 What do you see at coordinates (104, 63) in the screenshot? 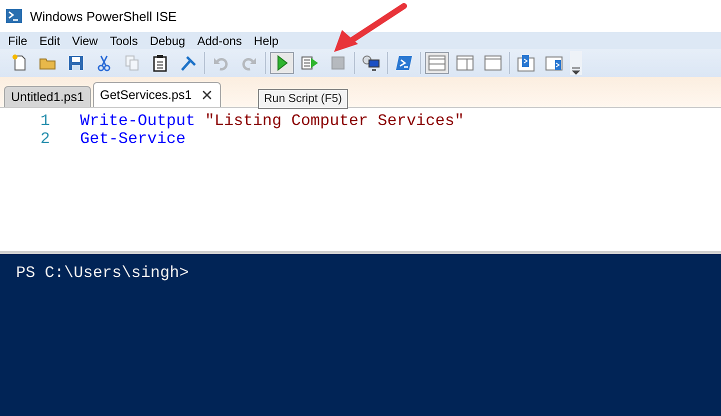
I see `scissors-icon` at bounding box center [104, 63].